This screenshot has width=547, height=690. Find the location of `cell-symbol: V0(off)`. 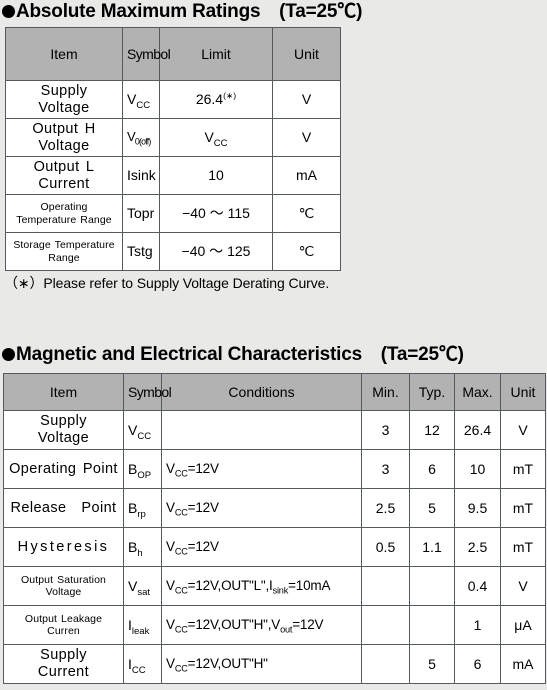

cell-symbol: V0(off) is located at coordinates (141, 137).